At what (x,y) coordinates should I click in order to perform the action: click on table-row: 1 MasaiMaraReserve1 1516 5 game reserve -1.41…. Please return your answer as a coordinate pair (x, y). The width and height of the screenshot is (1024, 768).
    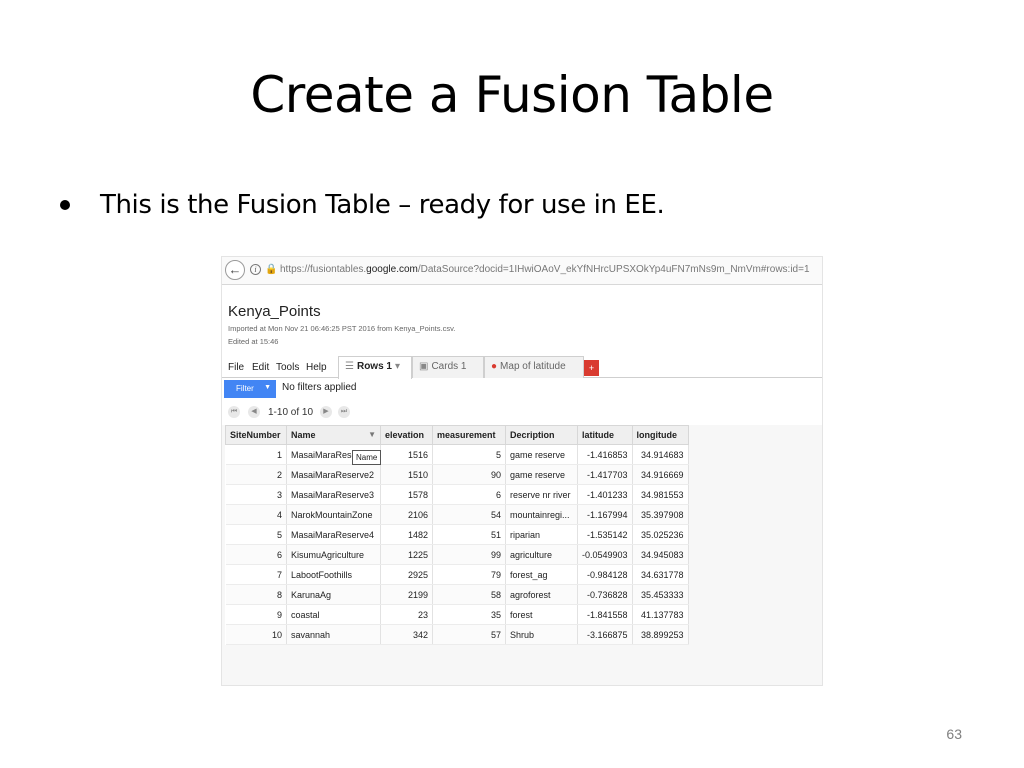
    Looking at the image, I should click on (457, 454).